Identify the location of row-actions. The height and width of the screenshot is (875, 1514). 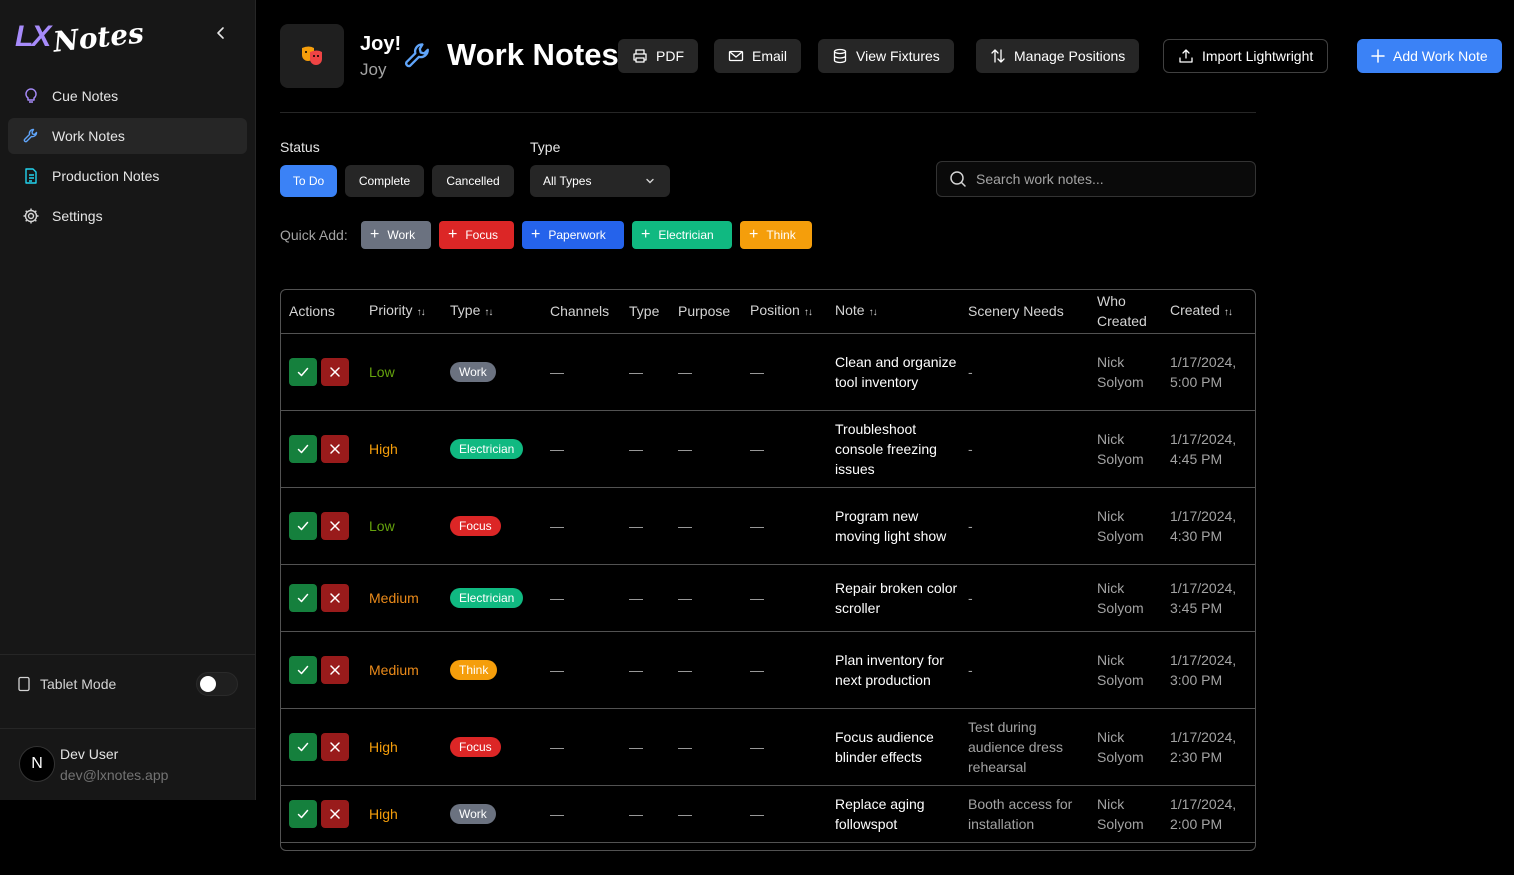
(321, 526).